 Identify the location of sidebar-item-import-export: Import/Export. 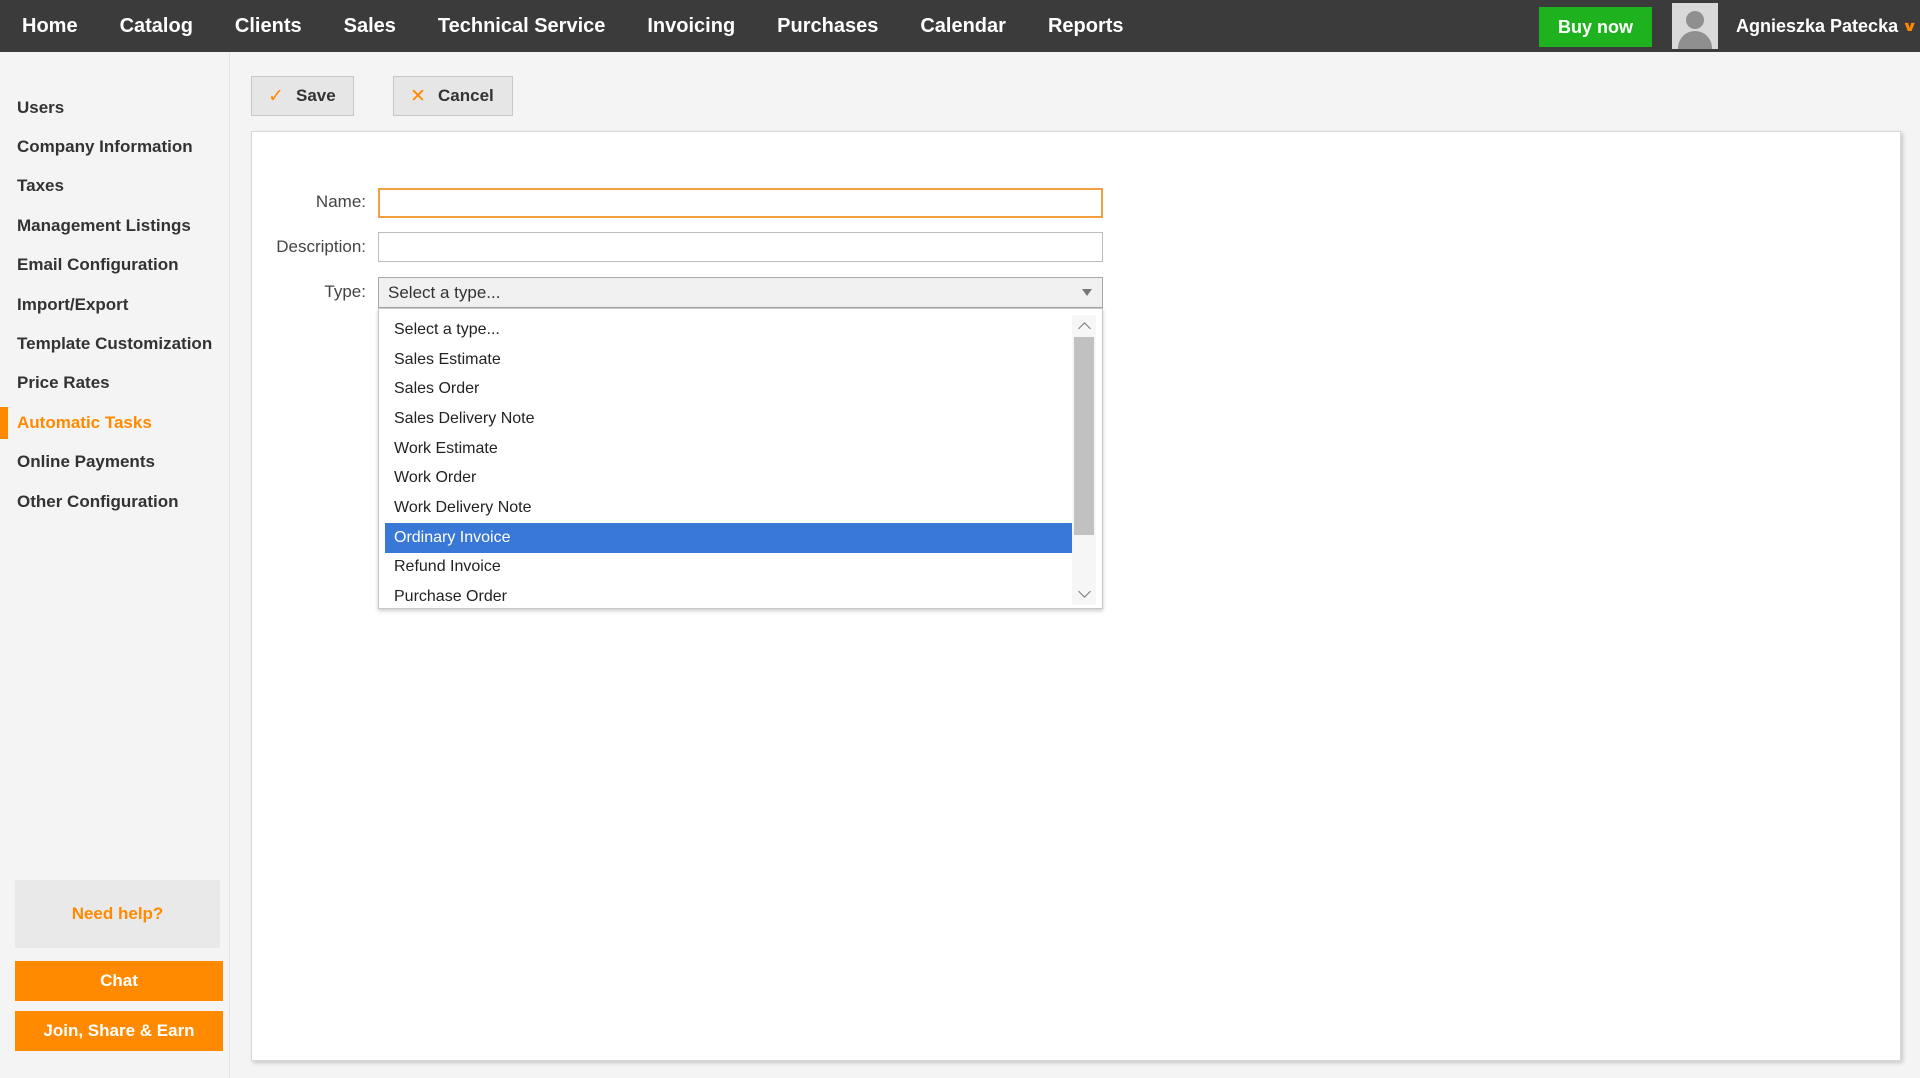
(115, 304).